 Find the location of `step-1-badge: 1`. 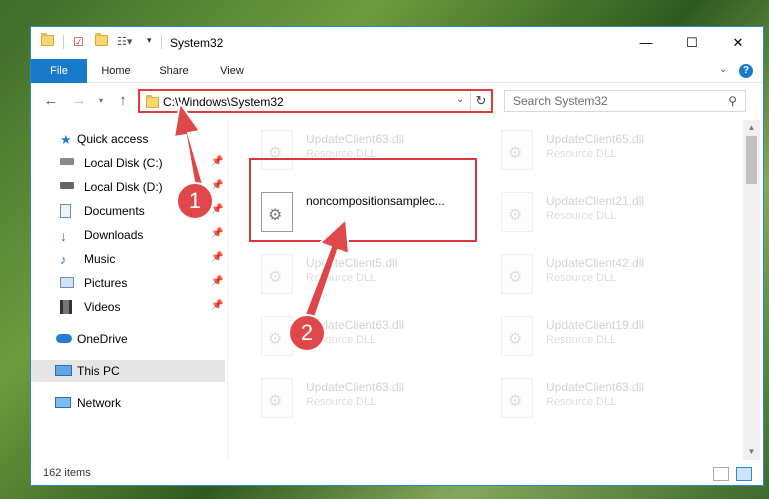

step-1-badge: 1 is located at coordinates (195, 201).